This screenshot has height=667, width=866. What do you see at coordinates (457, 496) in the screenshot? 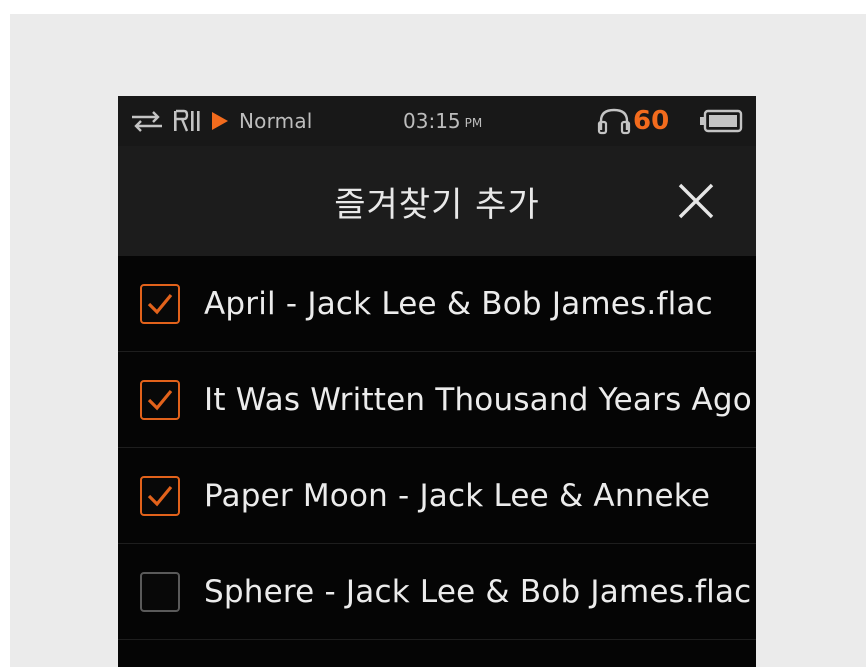
I see `file-name: Paper Moon - Jack Lee & Anneke` at bounding box center [457, 496].